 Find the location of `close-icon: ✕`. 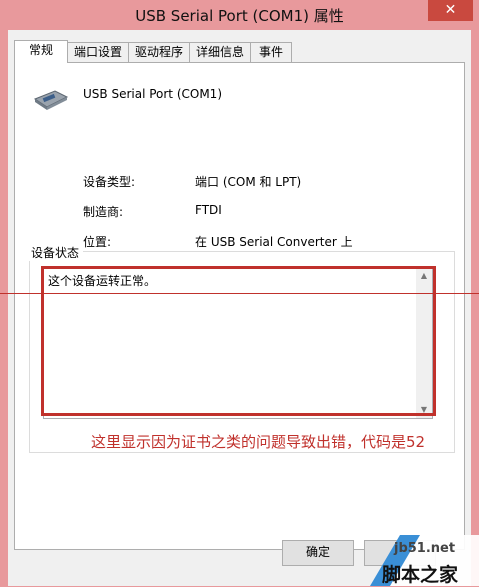

close-icon: ✕ is located at coordinates (450, 10).